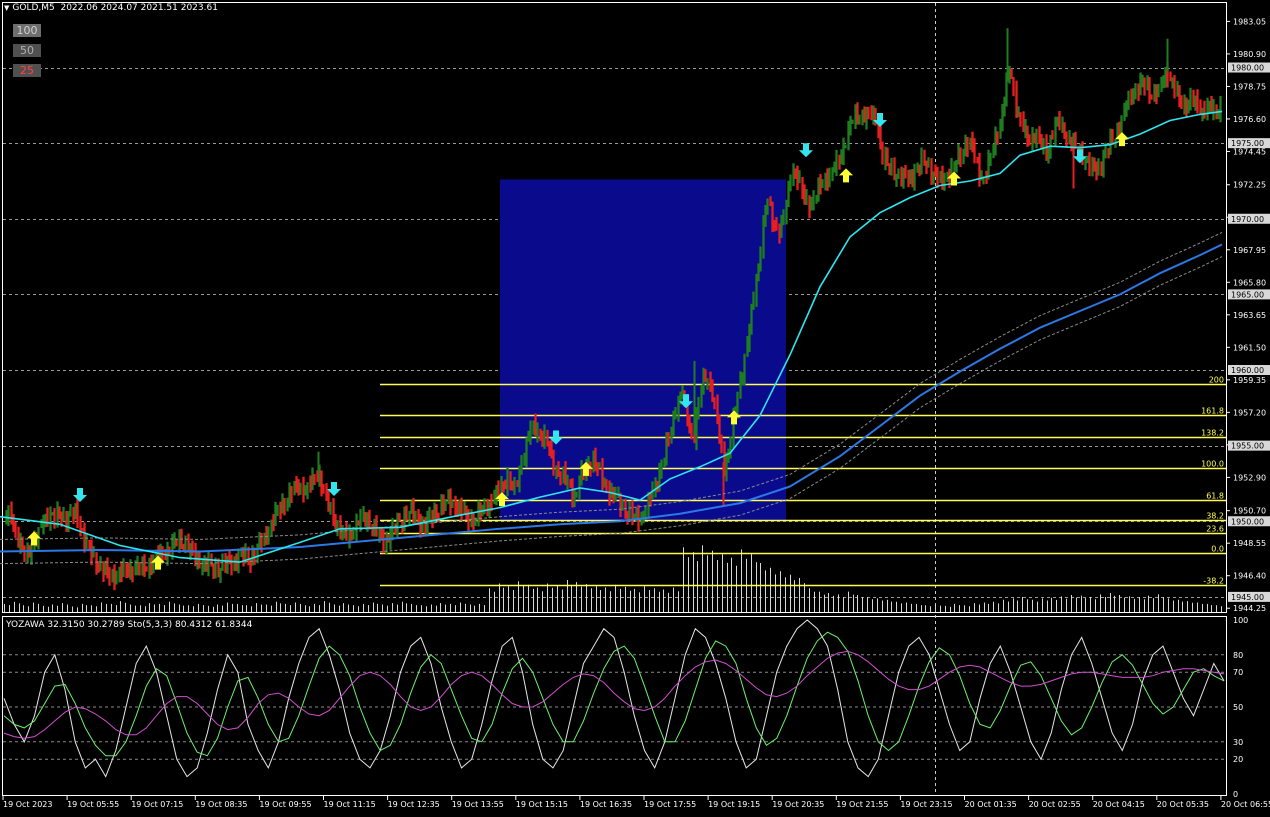  What do you see at coordinates (542, 804) in the screenshot?
I see `time-axis-label: 19 Oct 15:15` at bounding box center [542, 804].